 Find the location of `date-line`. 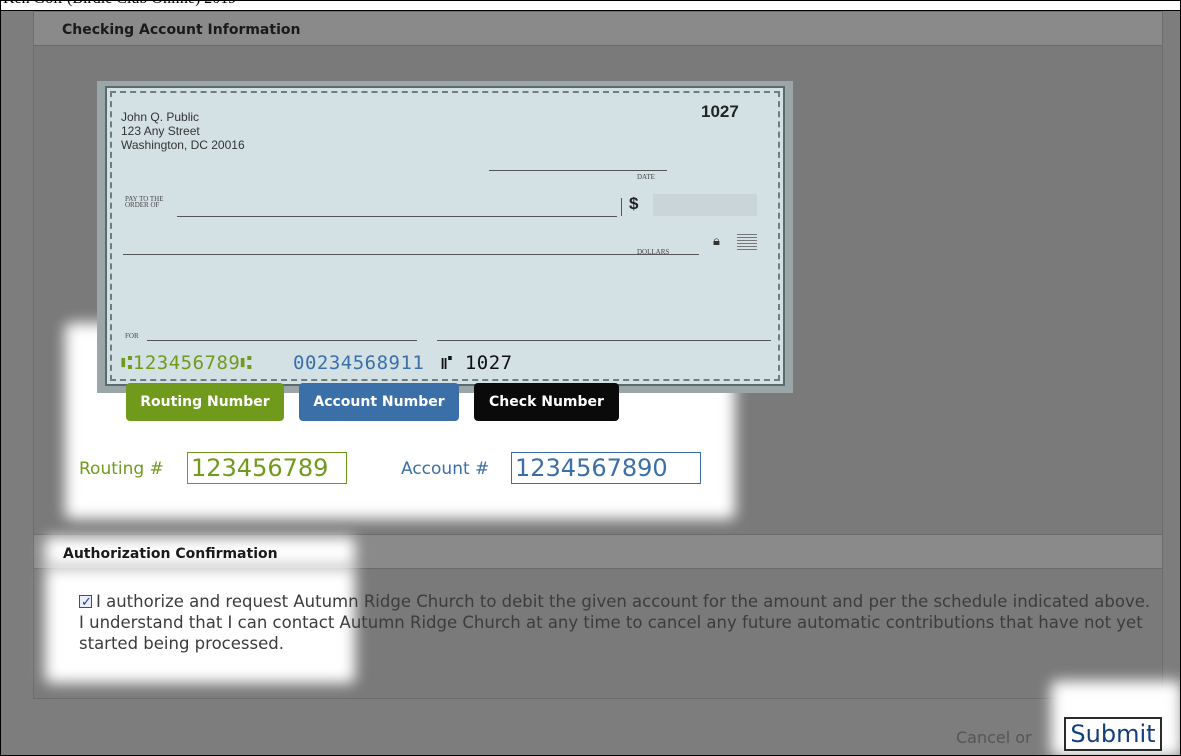

date-line is located at coordinates (578, 170).